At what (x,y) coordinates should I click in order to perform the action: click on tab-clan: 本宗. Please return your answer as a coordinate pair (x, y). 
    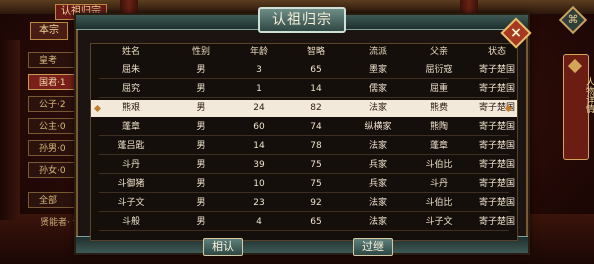
    Looking at the image, I should click on (49, 31).